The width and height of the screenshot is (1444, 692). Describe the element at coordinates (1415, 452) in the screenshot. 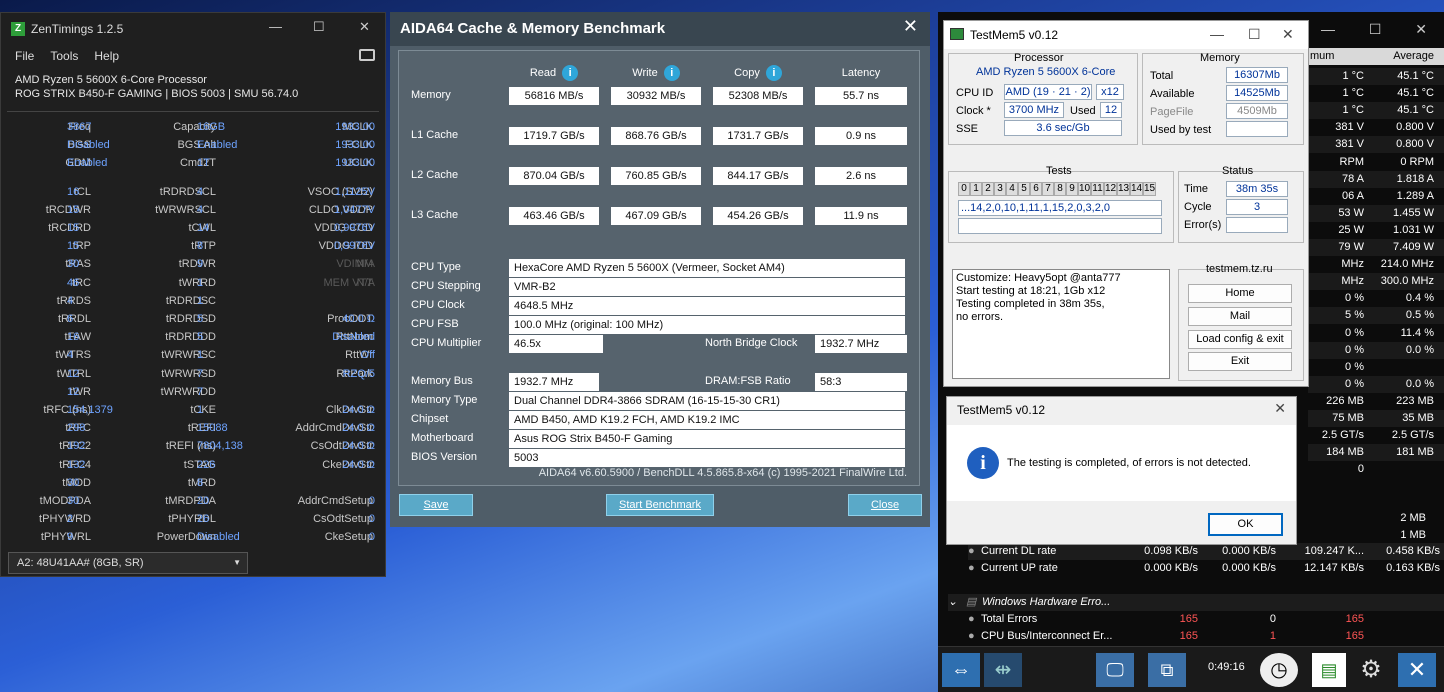

I see `hw-avg-value: 181 MB` at that location.